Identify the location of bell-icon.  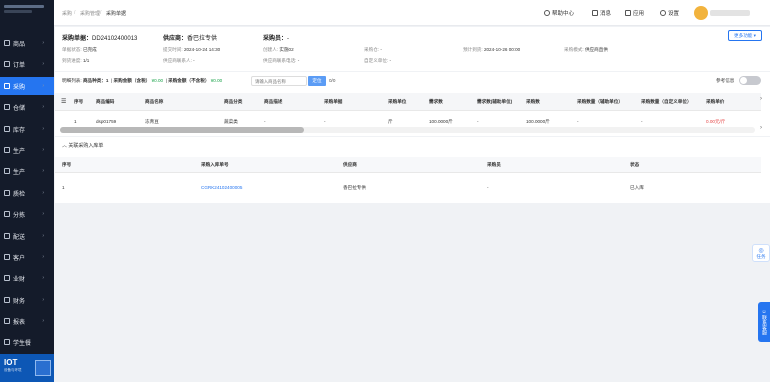
(595, 13).